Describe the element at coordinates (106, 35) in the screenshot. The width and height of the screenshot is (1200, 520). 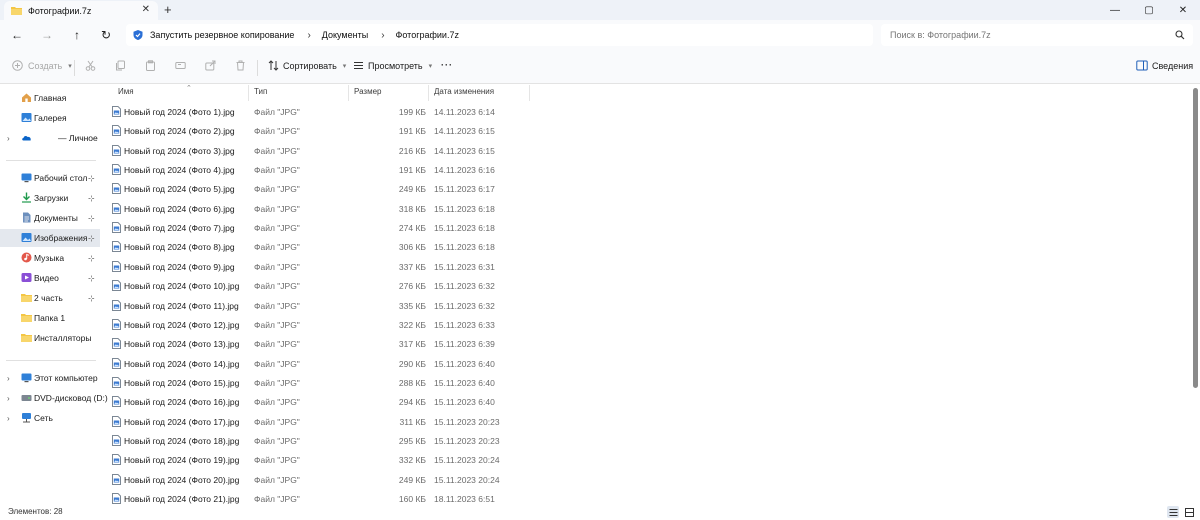
I see `refresh-button: ↻` at that location.